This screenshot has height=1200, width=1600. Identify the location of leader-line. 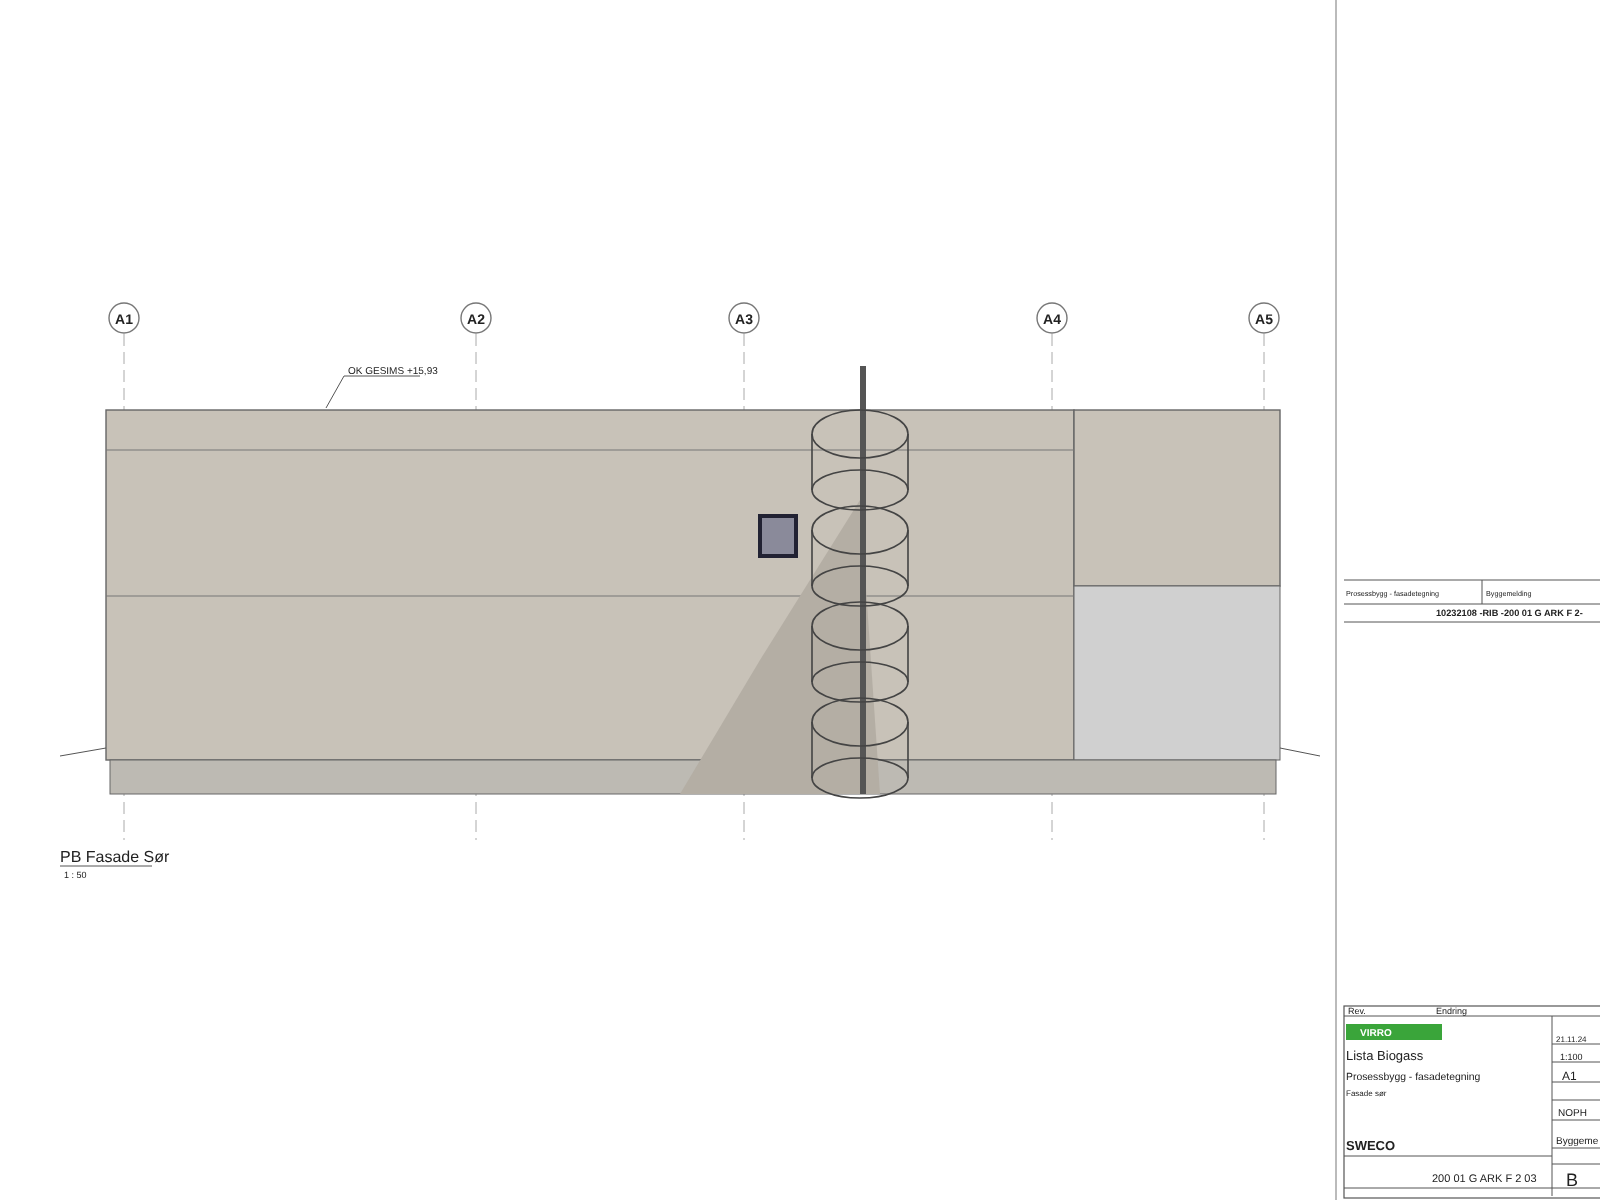
(373, 392).